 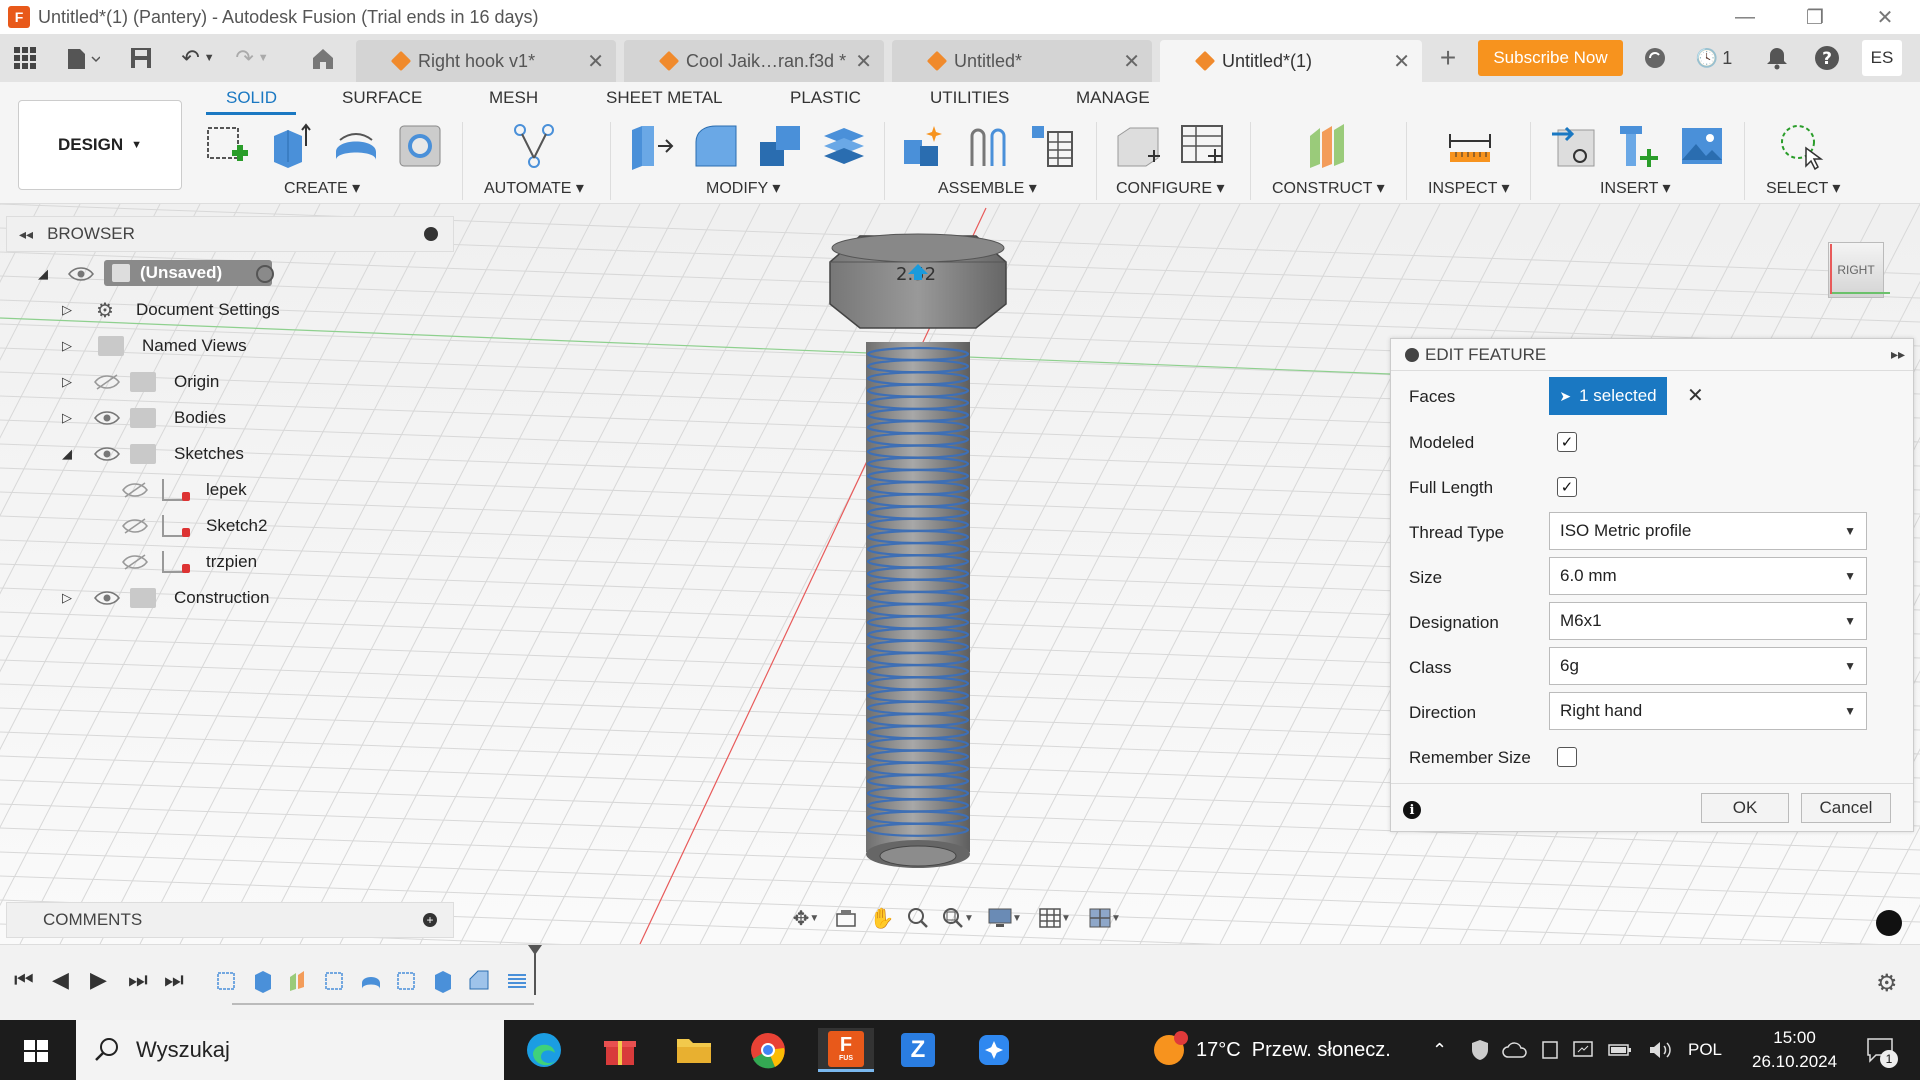 I want to click on measure-icon, so click(x=1470, y=146).